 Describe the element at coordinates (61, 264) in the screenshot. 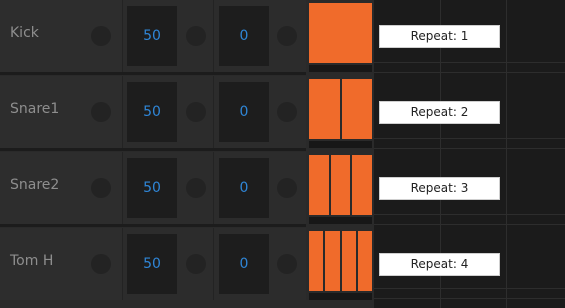

I see `track-label-cell: Tom H` at that location.